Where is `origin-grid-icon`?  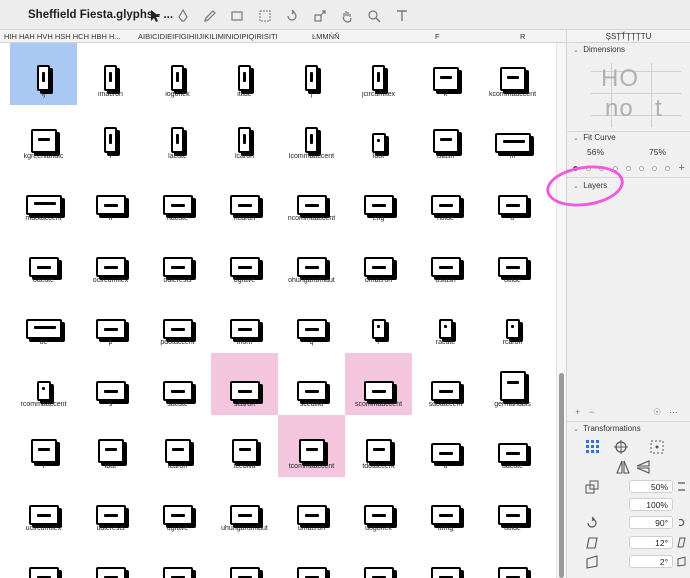
origin-grid-icon is located at coordinates (593, 447).